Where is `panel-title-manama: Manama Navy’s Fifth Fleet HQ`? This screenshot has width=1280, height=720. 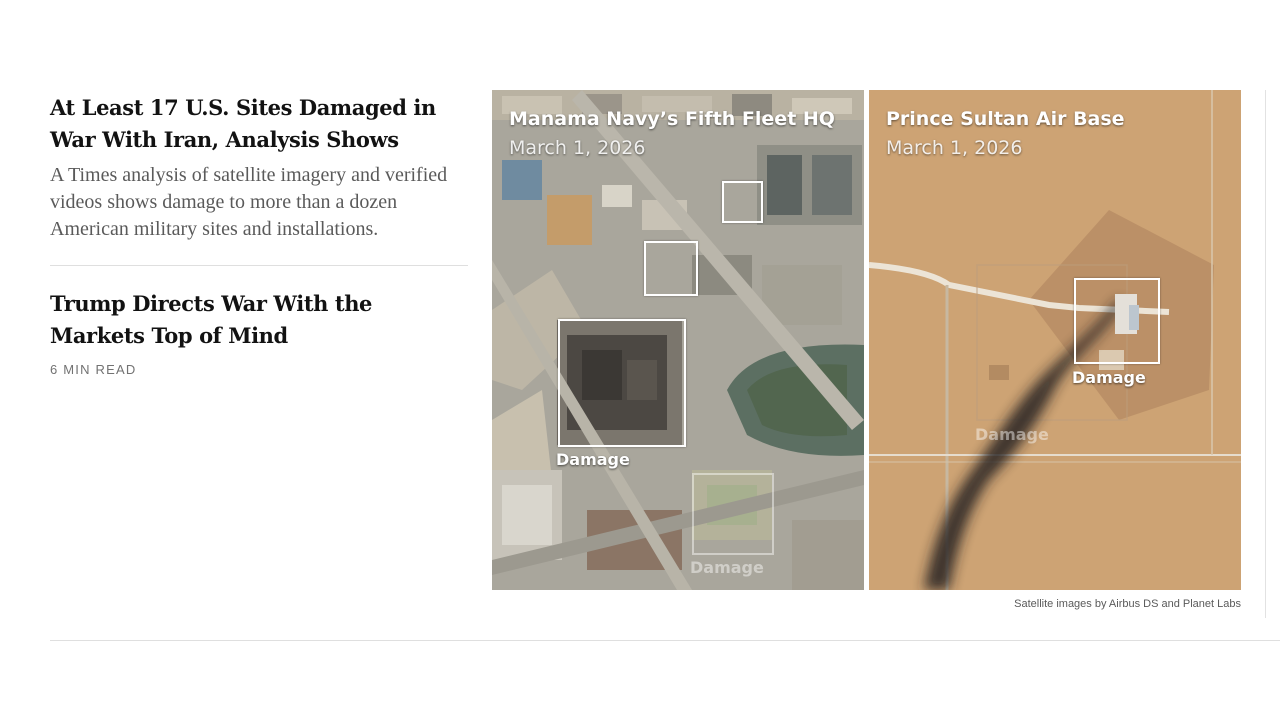
panel-title-manama: Manama Navy’s Fifth Fleet HQ is located at coordinates (672, 119).